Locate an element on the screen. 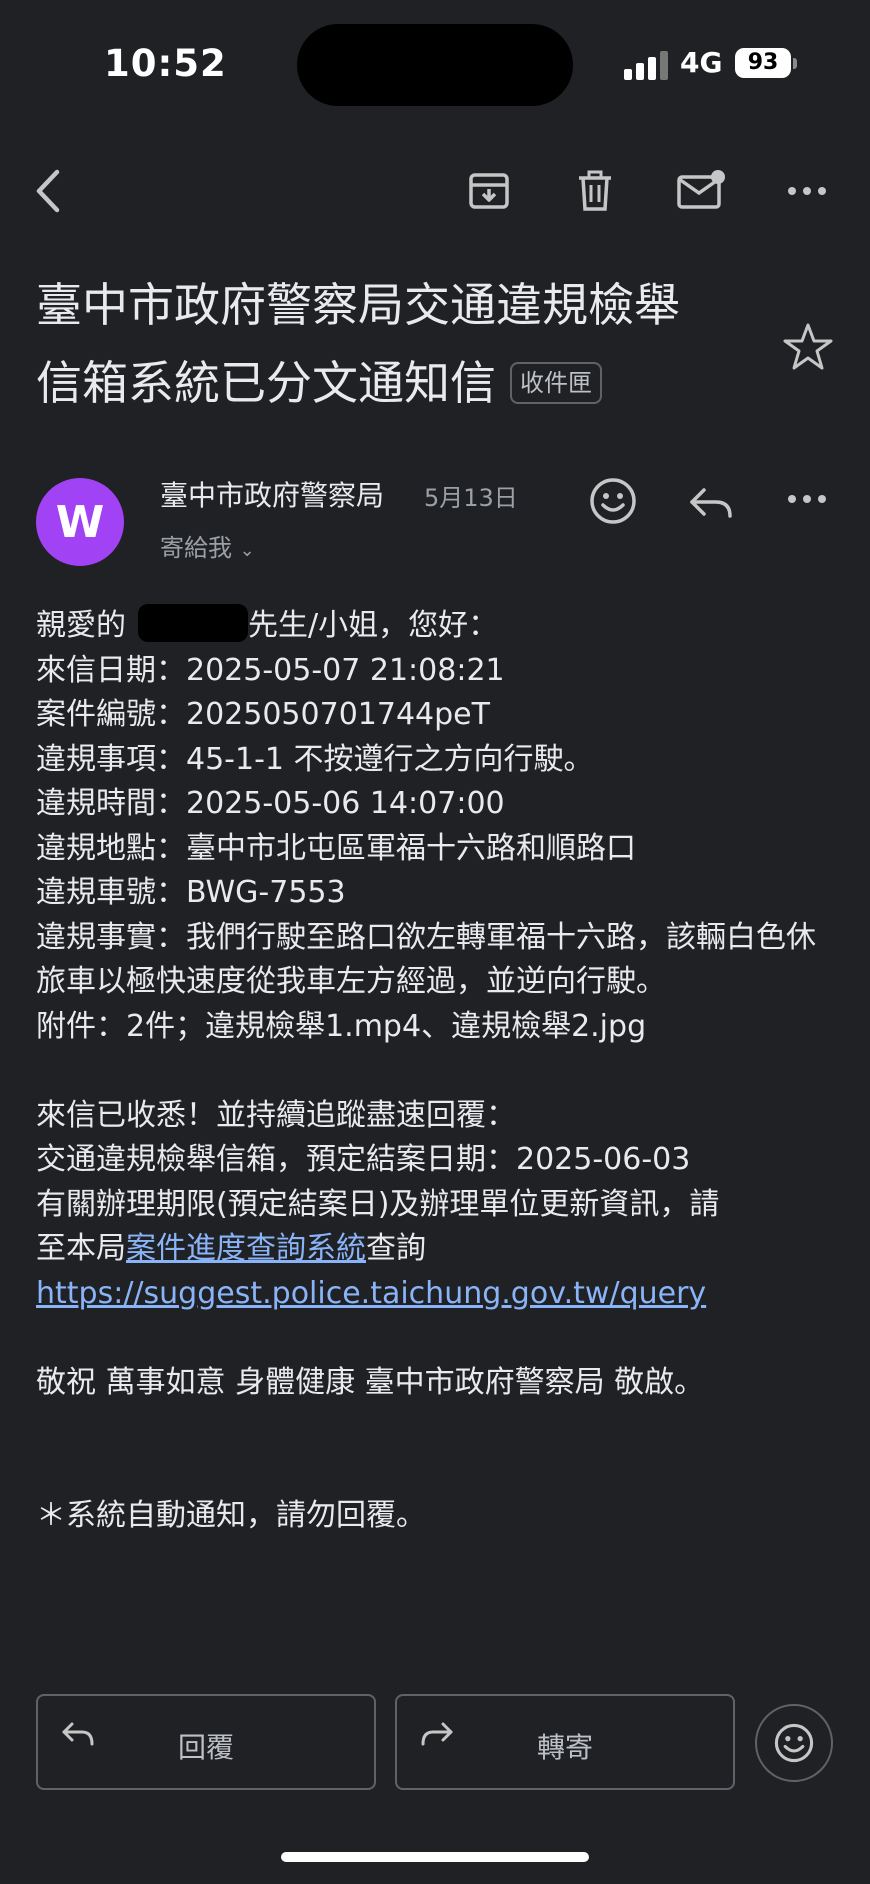 The image size is (870, 1884). closing-line: 敬祝 萬事如意 身體健康 臺中市政府警察局 敬啟。 is located at coordinates (370, 1382).